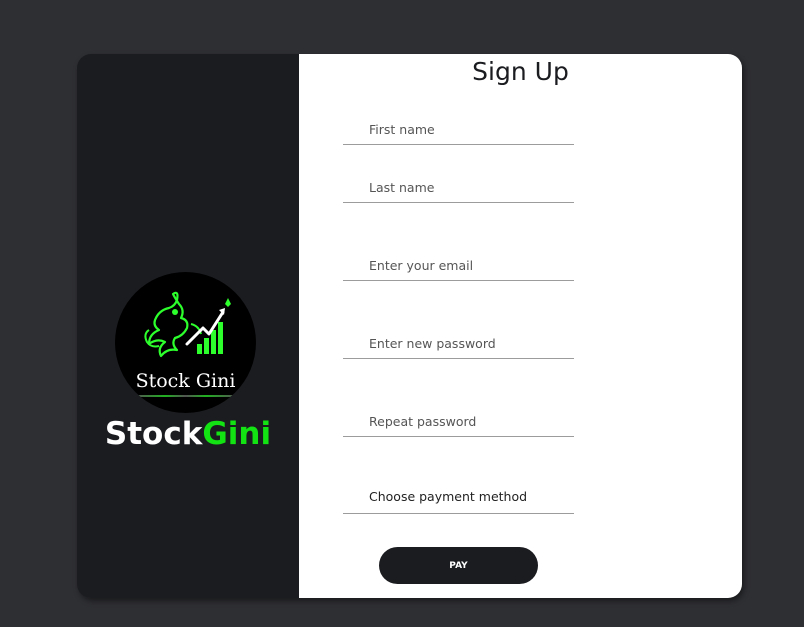  Describe the element at coordinates (237, 434) in the screenshot. I see `brand-name-second: Gini` at that location.